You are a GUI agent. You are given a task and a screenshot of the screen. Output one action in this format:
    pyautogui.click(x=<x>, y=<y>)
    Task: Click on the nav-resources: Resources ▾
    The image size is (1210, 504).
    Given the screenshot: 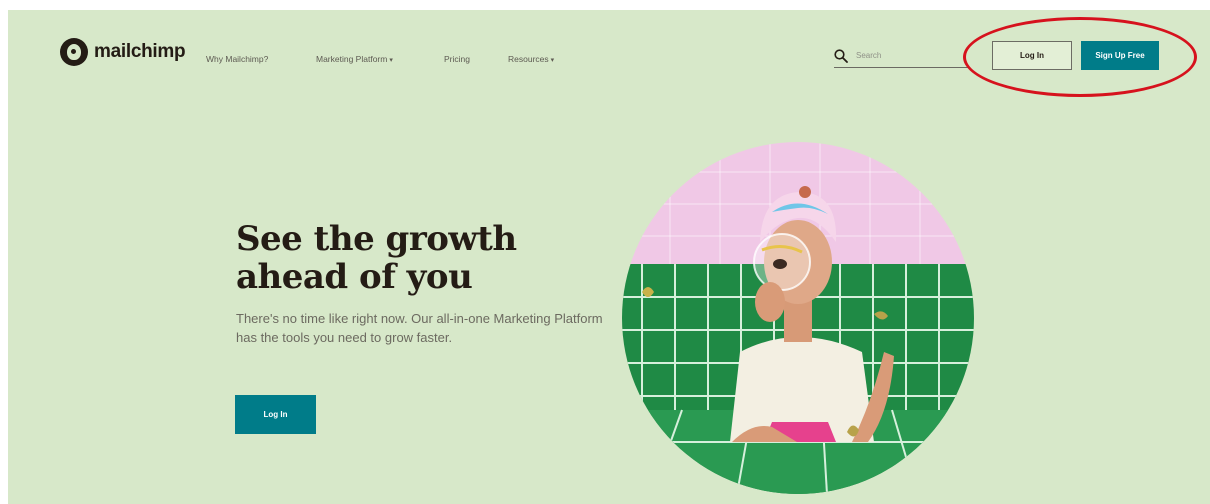 What is the action you would take?
    pyautogui.click(x=531, y=59)
    